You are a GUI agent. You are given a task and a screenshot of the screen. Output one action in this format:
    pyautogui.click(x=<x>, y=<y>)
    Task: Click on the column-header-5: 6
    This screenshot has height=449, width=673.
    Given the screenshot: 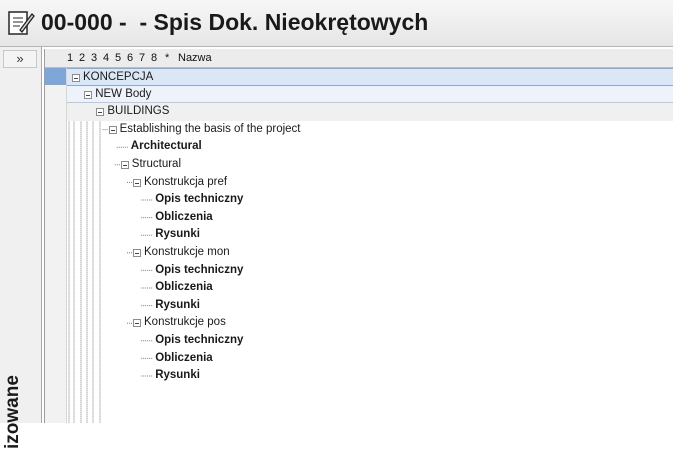 What is the action you would take?
    pyautogui.click(x=130, y=58)
    